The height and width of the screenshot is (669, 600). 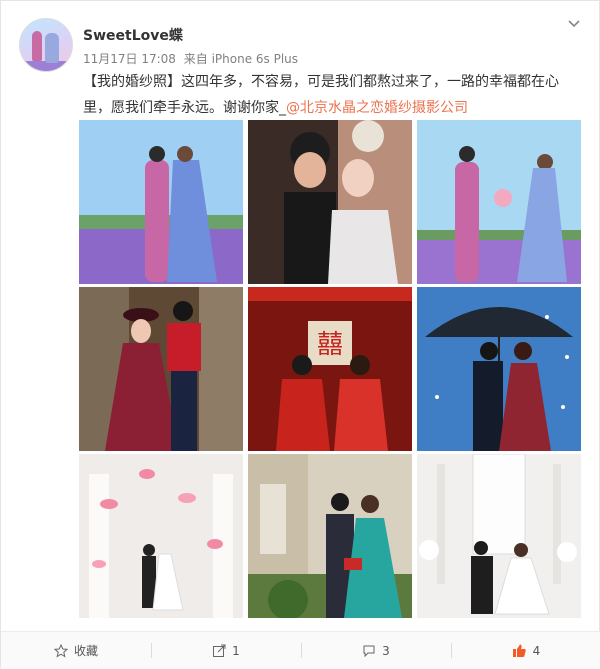 I want to click on favorite-button: 收藏, so click(x=76, y=650).